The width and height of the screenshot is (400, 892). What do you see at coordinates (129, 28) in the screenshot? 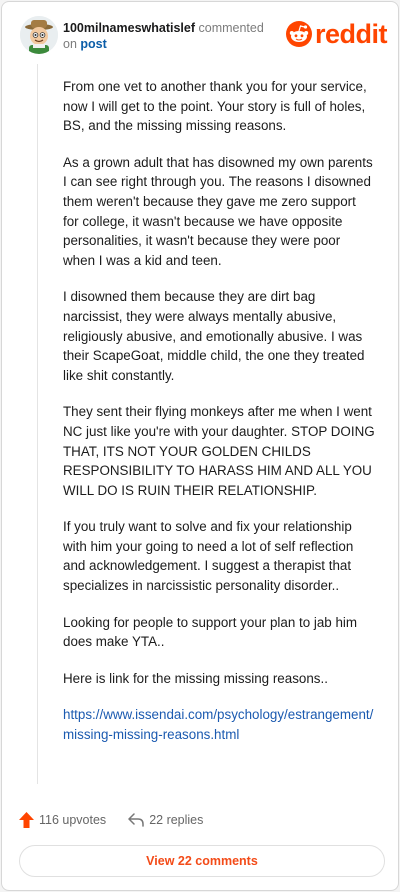
I see `username-link: 100milnameswhatislef` at bounding box center [129, 28].